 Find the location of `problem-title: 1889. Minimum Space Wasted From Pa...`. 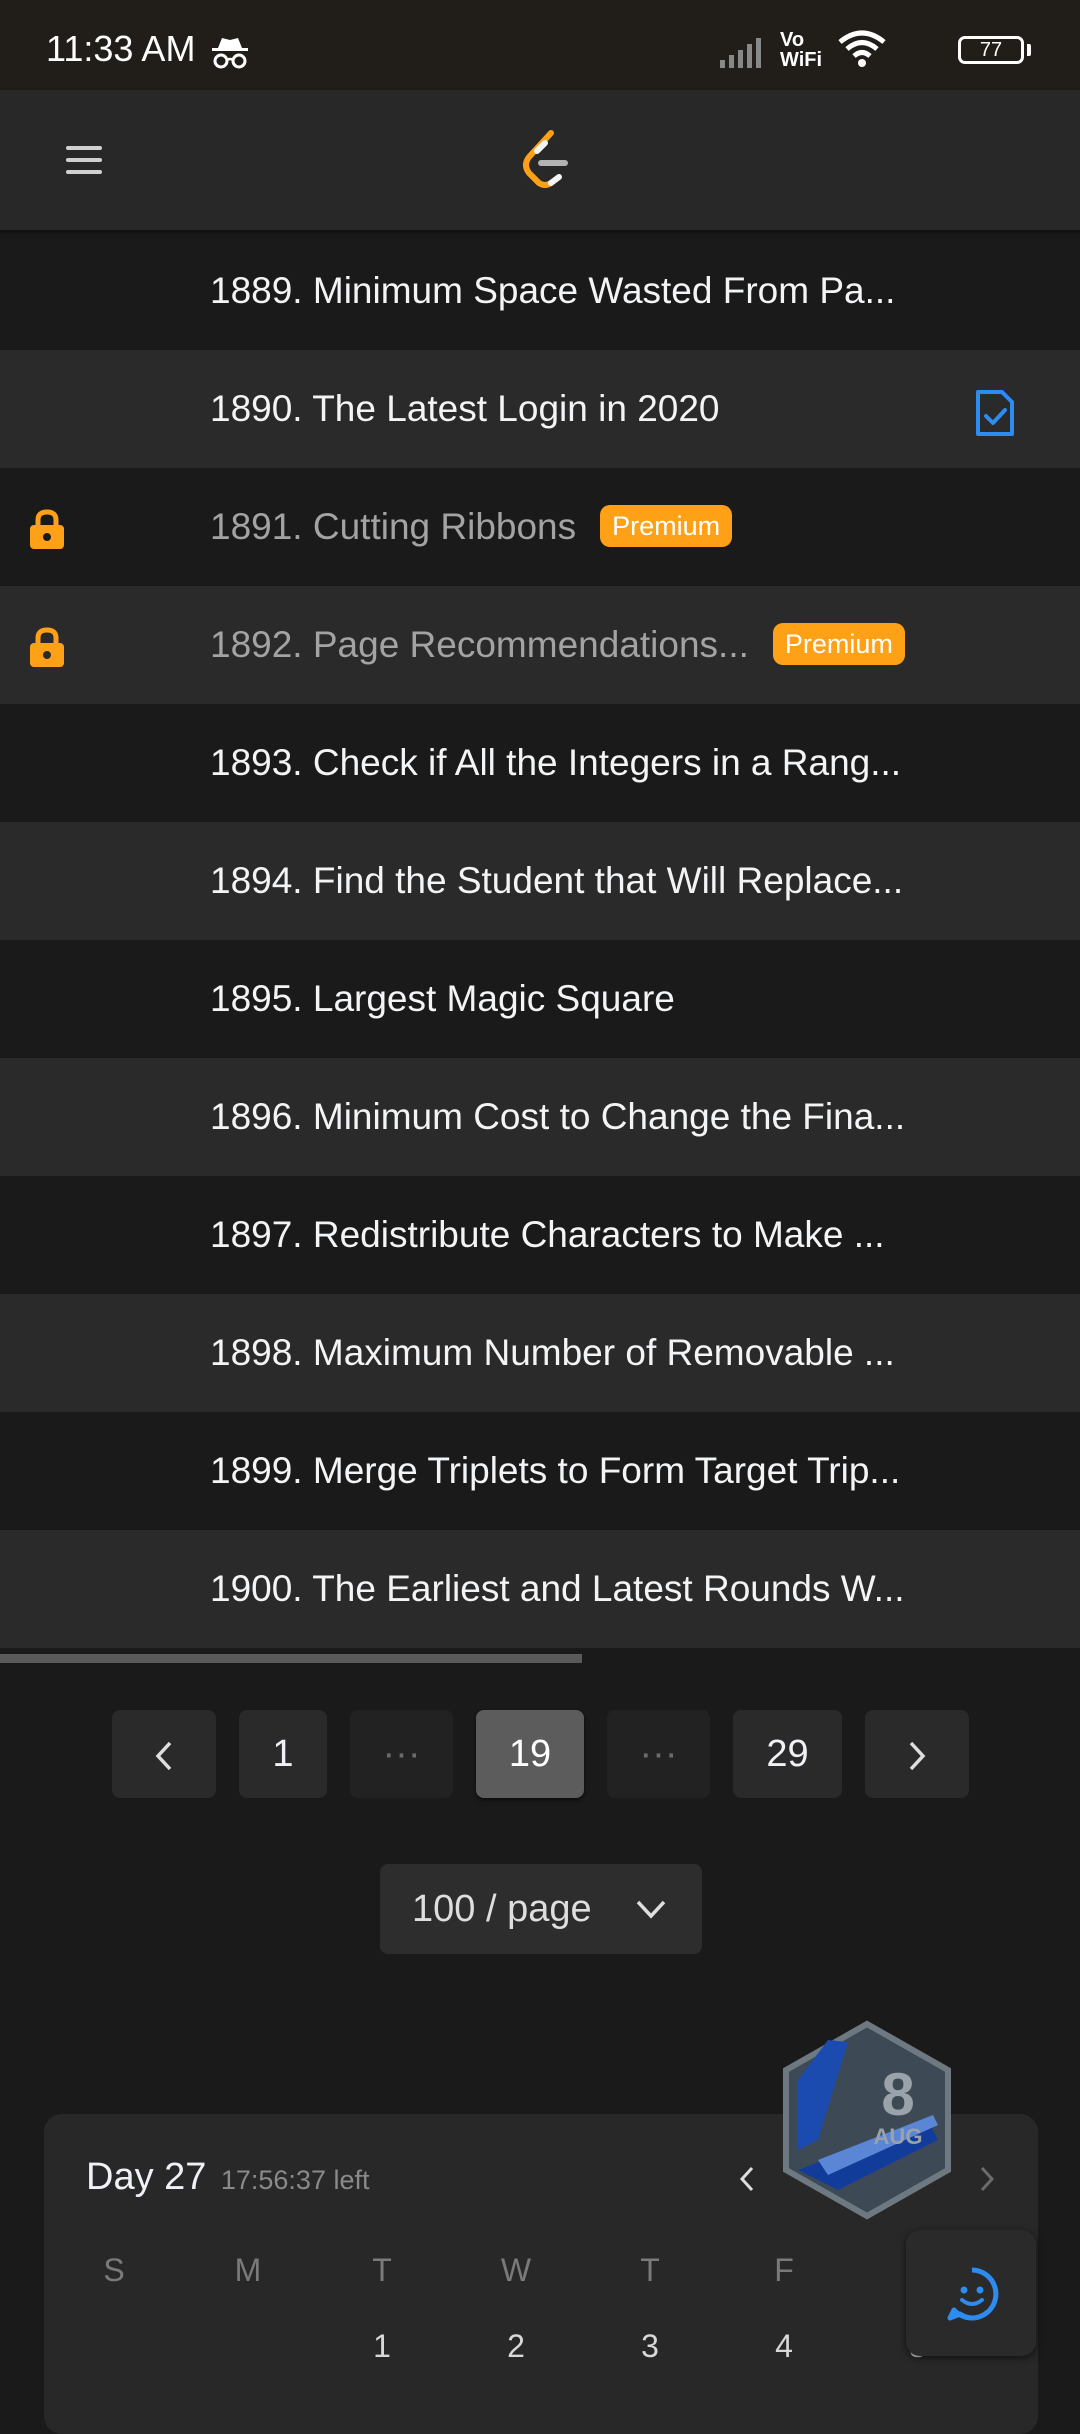

problem-title: 1889. Minimum Space Wasted From Pa... is located at coordinates (552, 291).